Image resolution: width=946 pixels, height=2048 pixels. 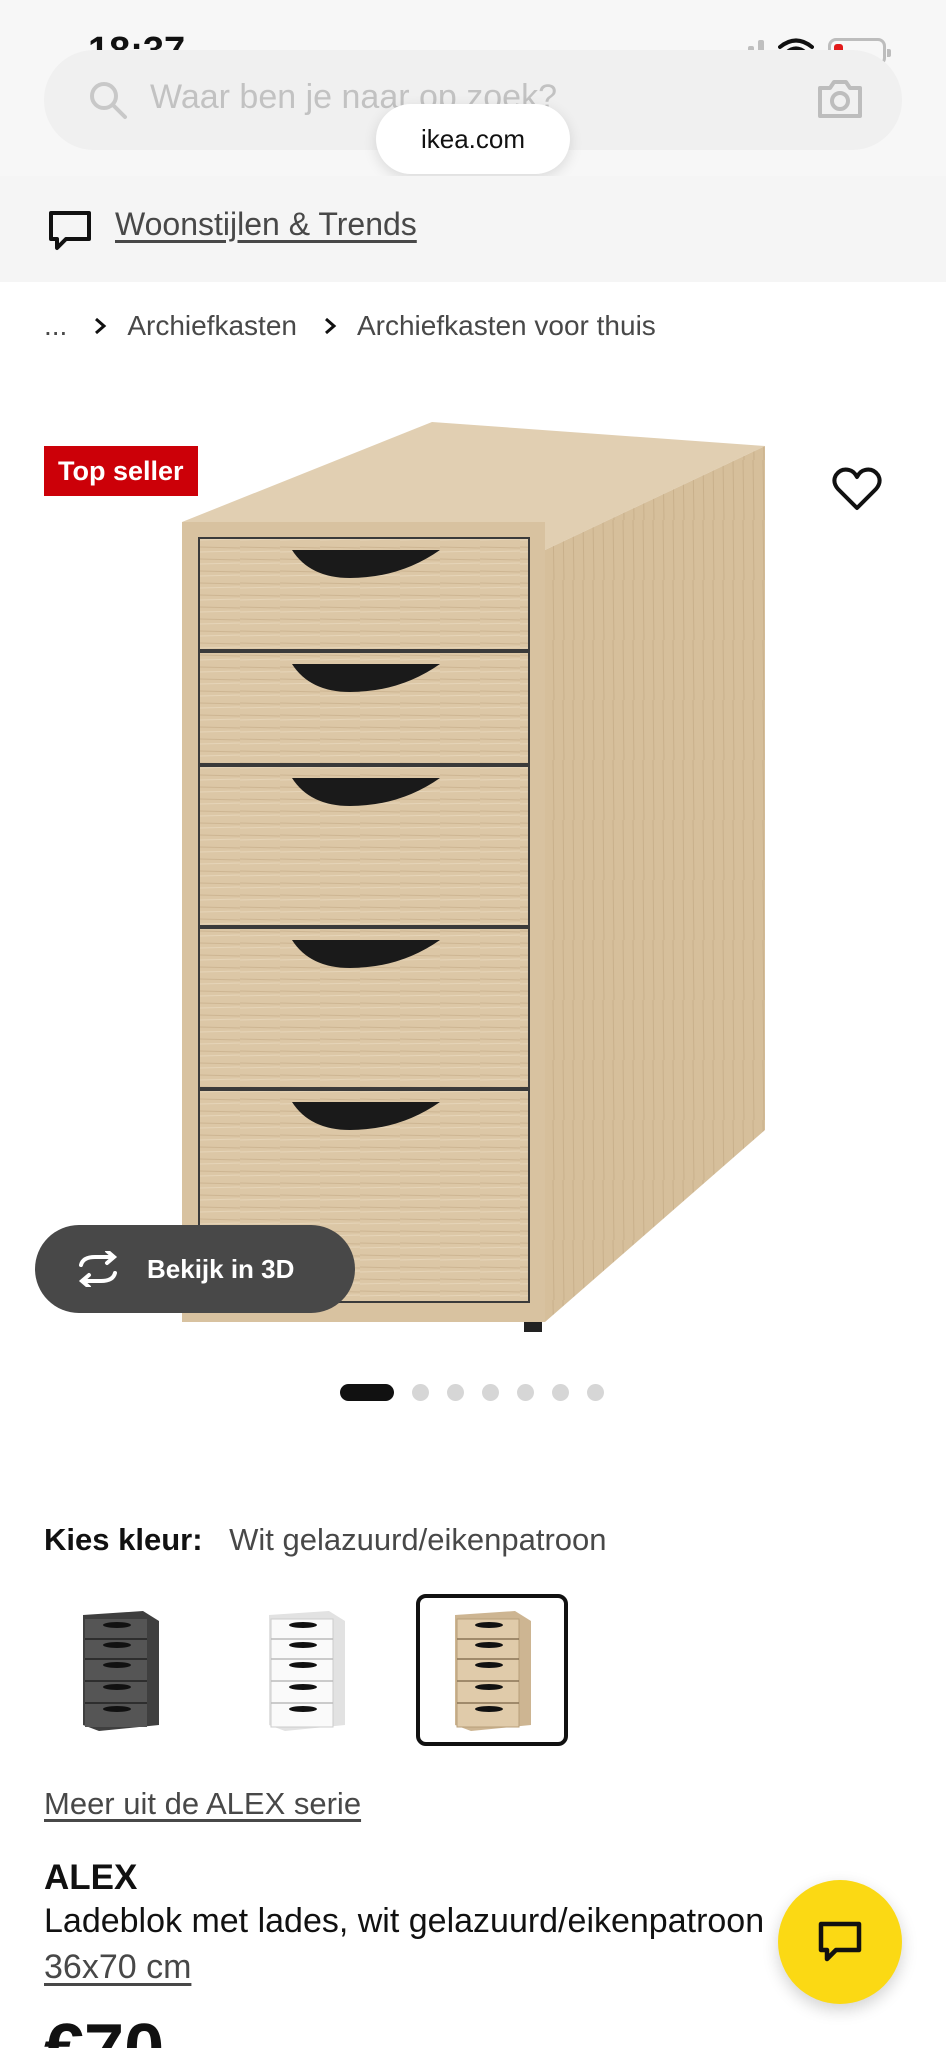 I want to click on series-link: Meer uit de ALEX serie, so click(x=202, y=1804).